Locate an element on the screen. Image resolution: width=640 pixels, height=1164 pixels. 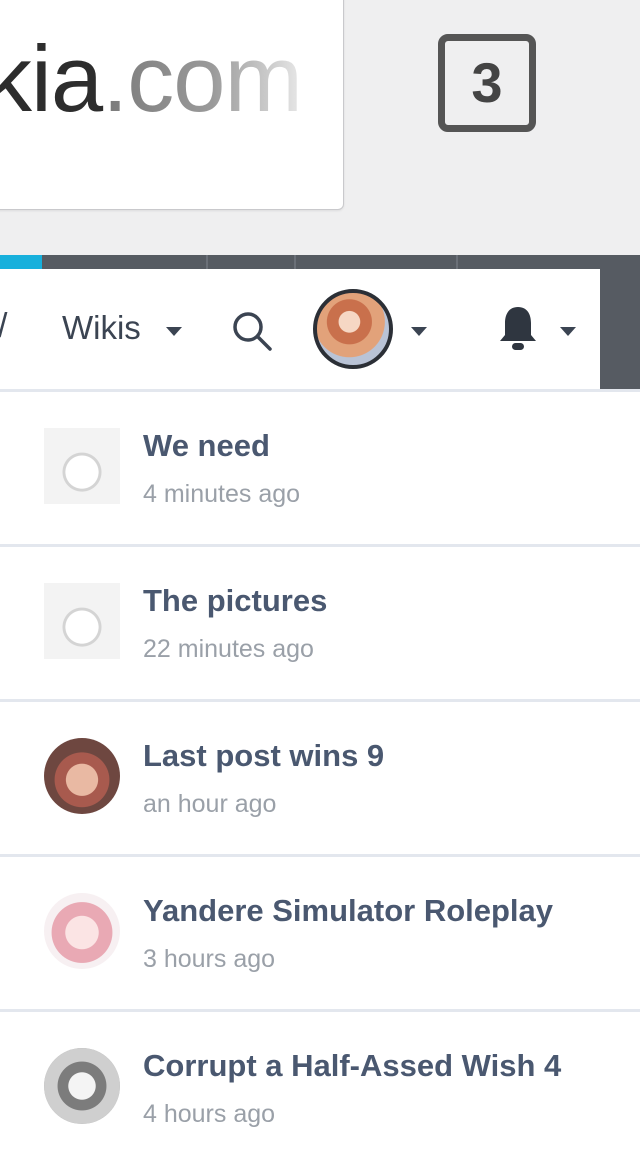
url-field: kia.com is located at coordinates (172, 105).